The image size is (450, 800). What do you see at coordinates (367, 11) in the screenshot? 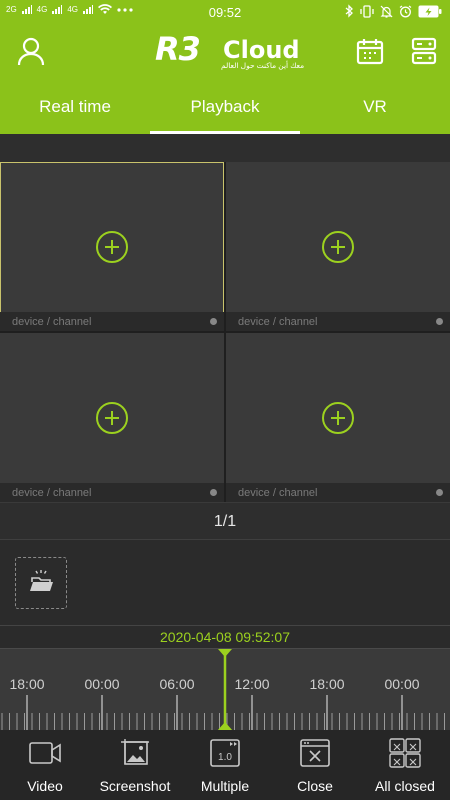
I see `vibrate-icon` at bounding box center [367, 11].